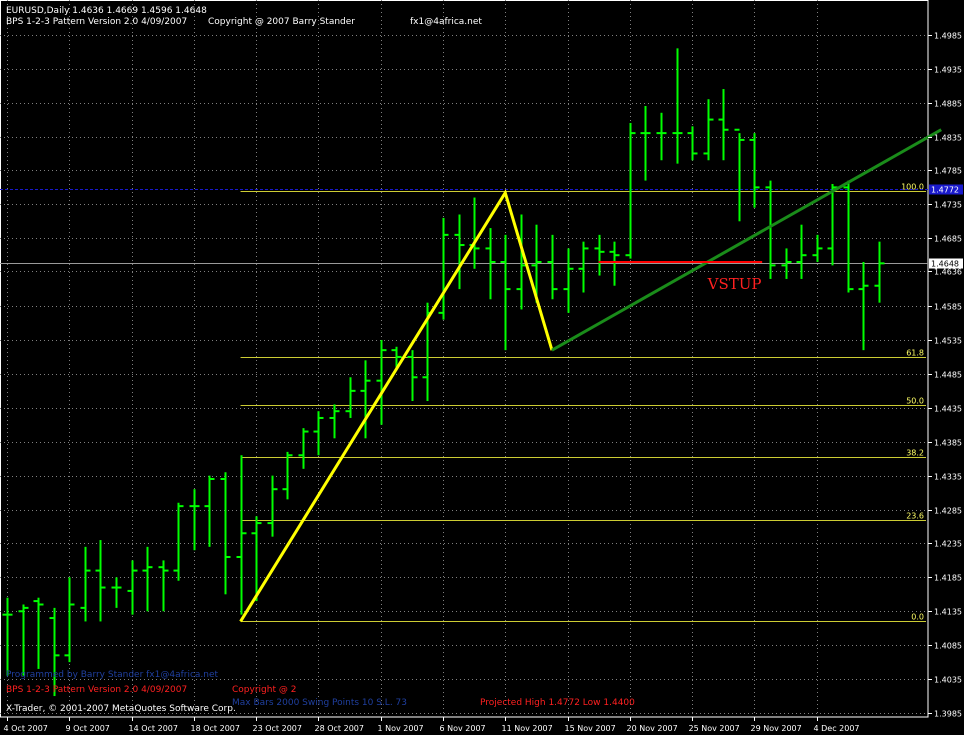 The width and height of the screenshot is (964, 735). What do you see at coordinates (96, 690) in the screenshot?
I see `footer-indicator-text: BPS 1-2-3 Pattern Version 2.0 4/09/2007` at bounding box center [96, 690].